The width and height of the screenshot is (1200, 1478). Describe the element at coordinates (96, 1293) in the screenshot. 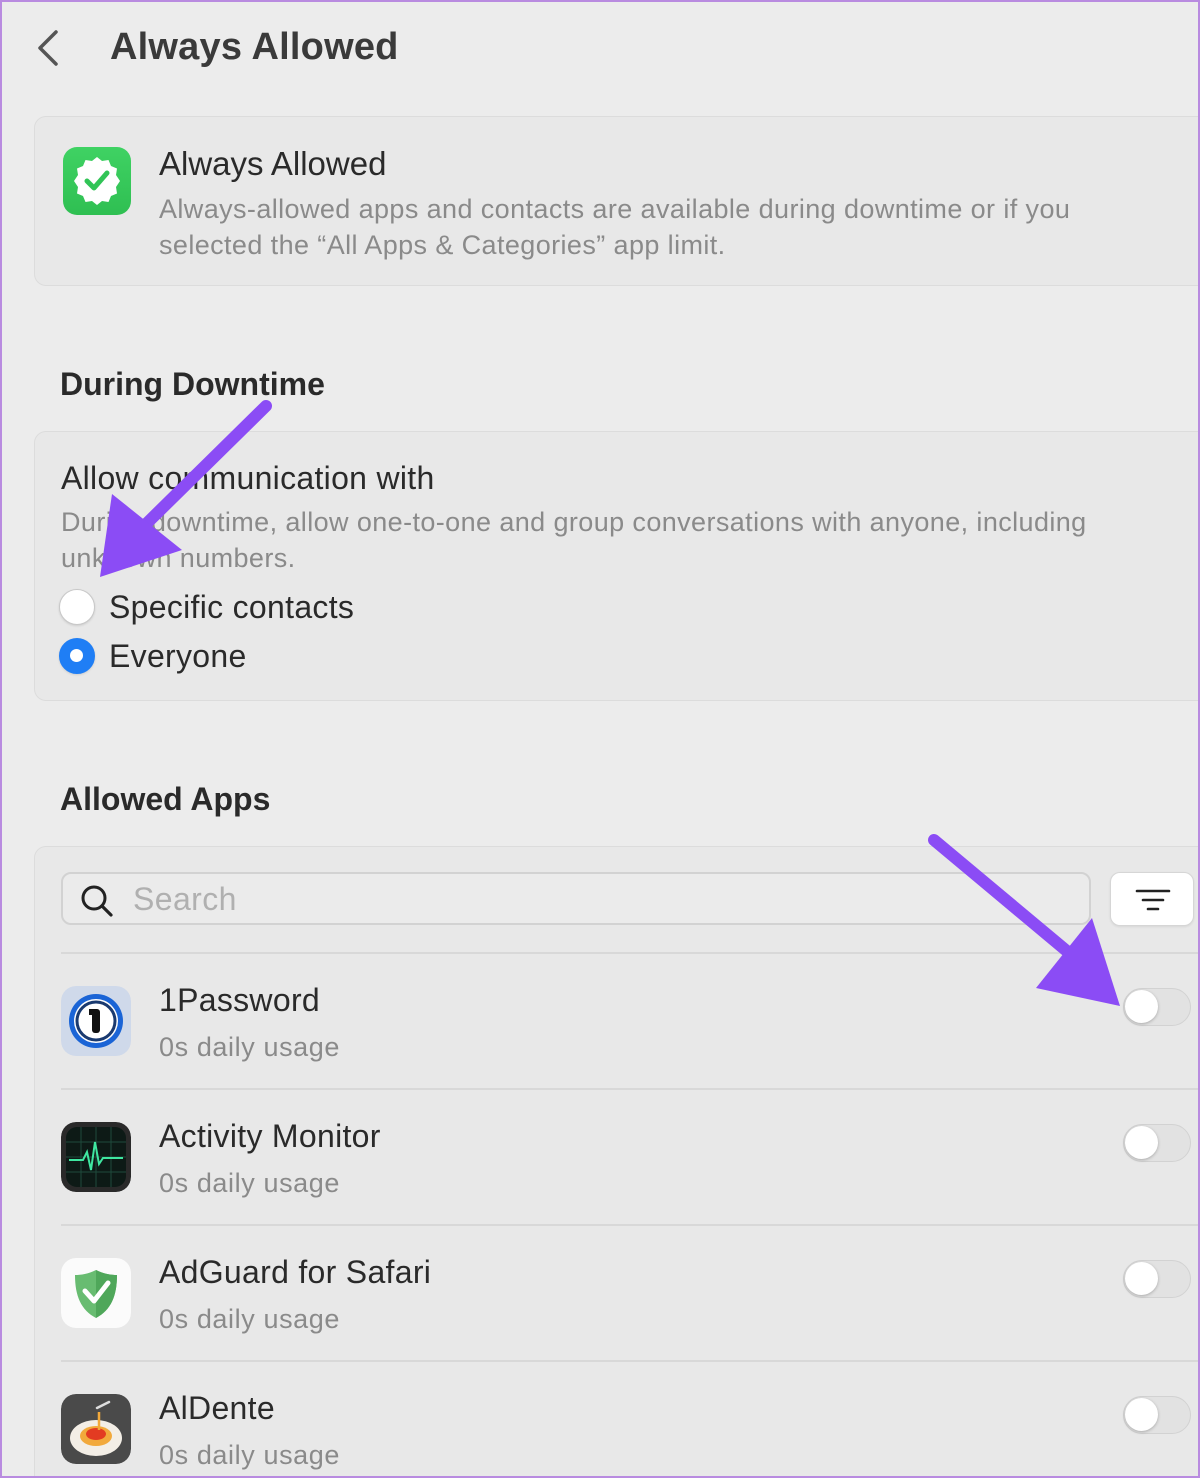

I see `adguard-shield-icon` at that location.